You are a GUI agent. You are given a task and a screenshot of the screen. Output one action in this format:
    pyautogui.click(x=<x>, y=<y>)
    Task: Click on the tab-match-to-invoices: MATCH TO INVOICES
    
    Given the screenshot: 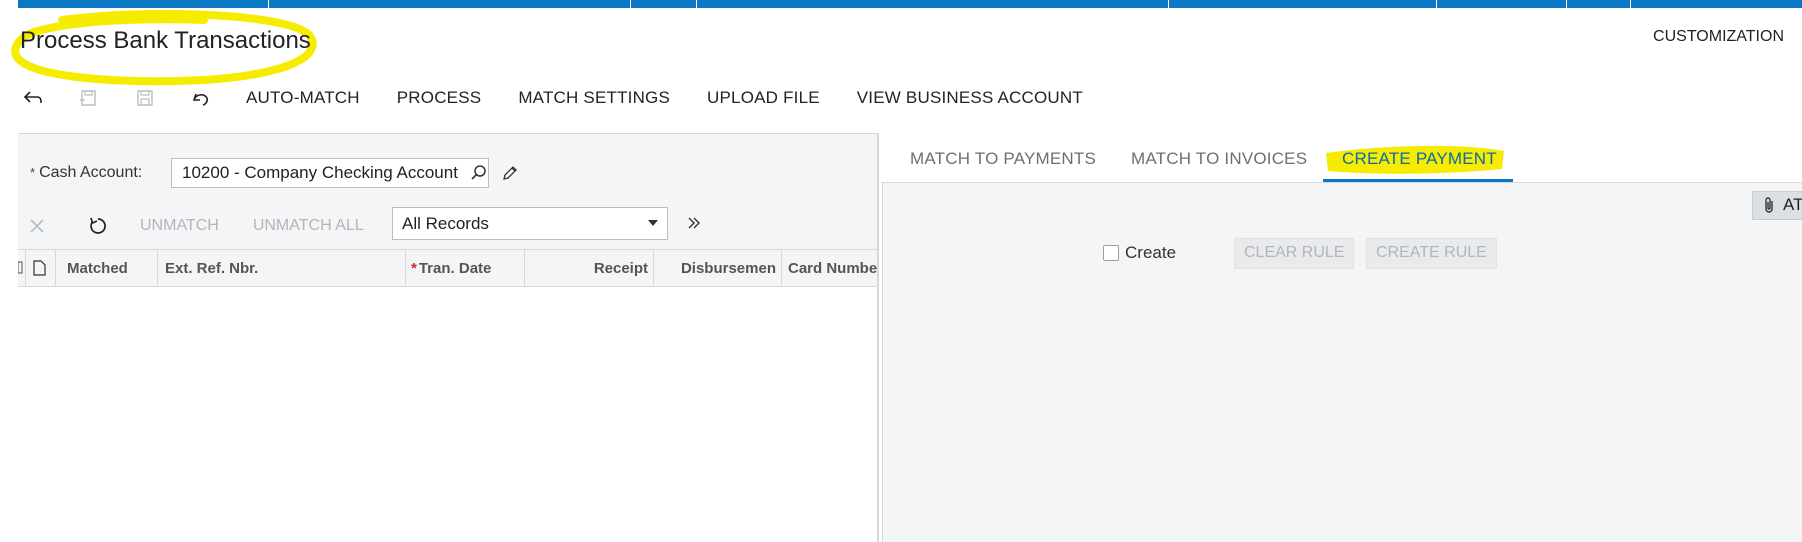 What is the action you would take?
    pyautogui.click(x=1219, y=159)
    